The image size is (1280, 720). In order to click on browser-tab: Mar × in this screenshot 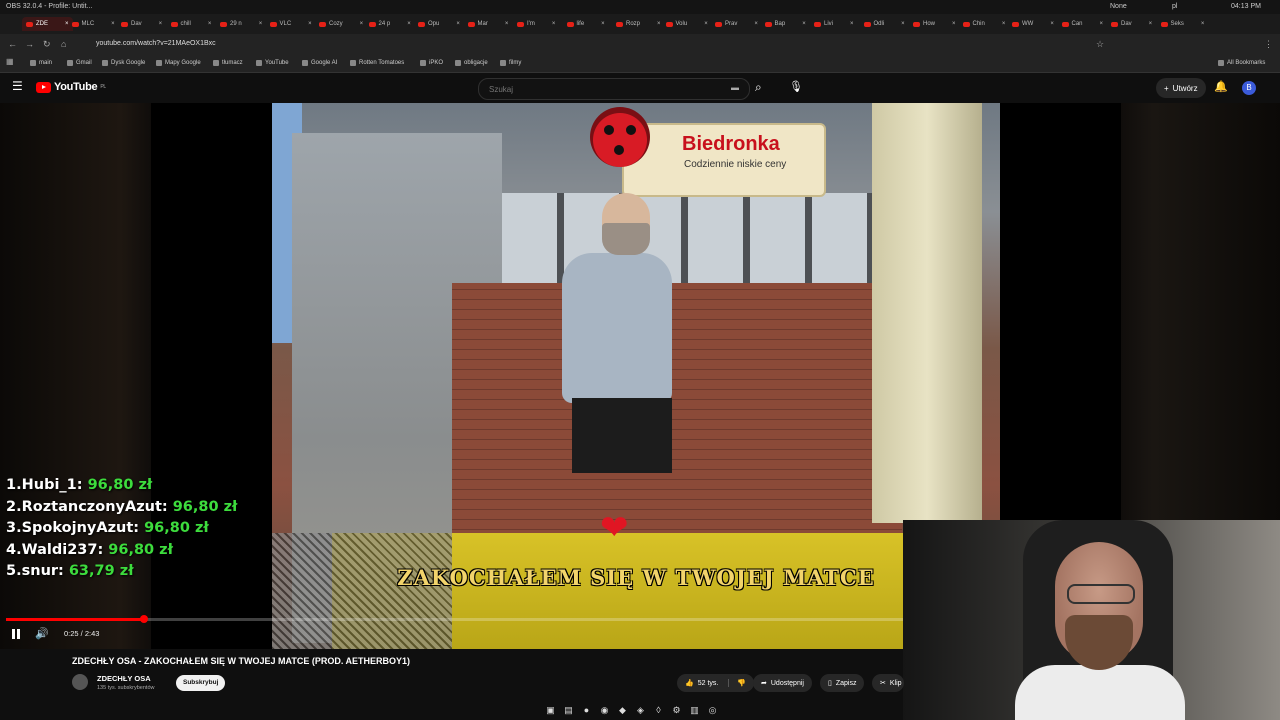, I will do `click(488, 24)`.